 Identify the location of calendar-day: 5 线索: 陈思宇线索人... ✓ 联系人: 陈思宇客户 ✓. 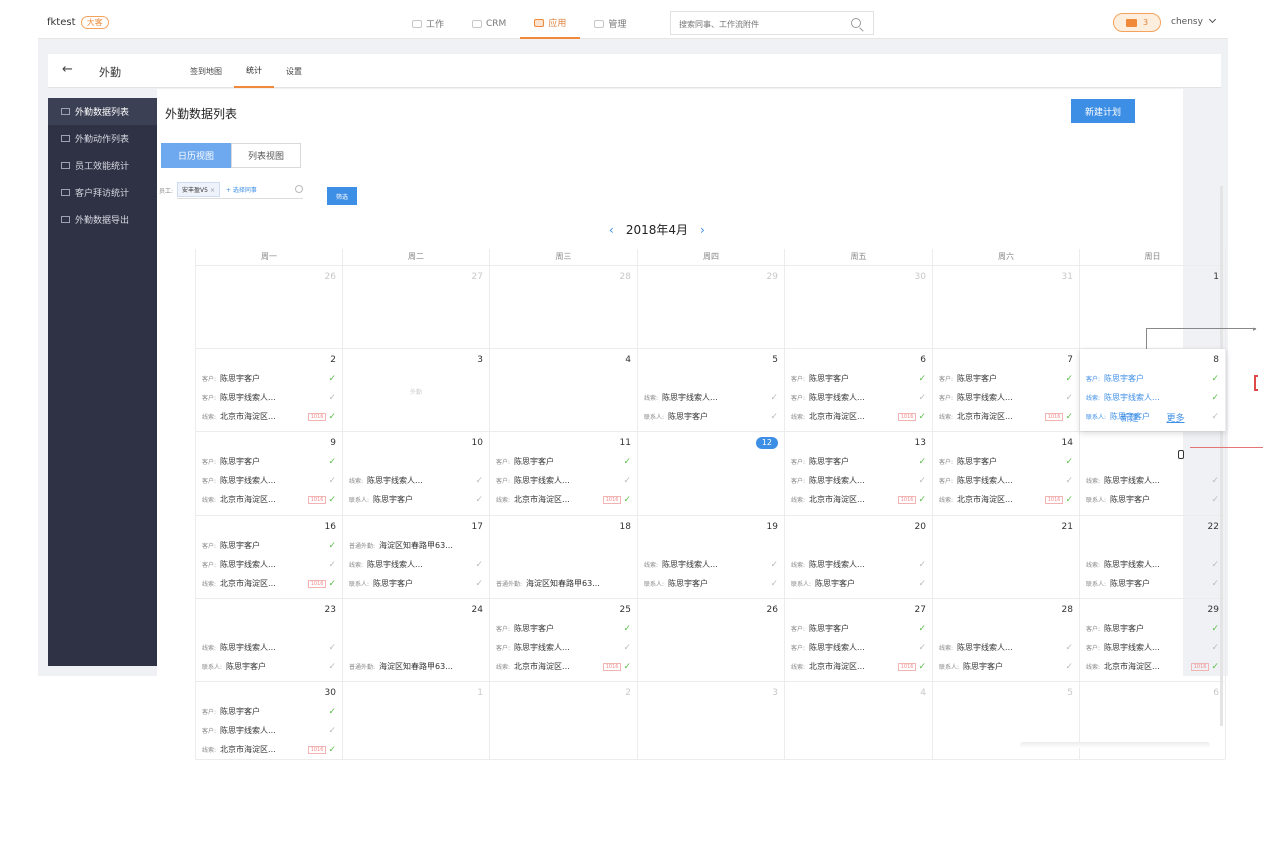
(711, 390).